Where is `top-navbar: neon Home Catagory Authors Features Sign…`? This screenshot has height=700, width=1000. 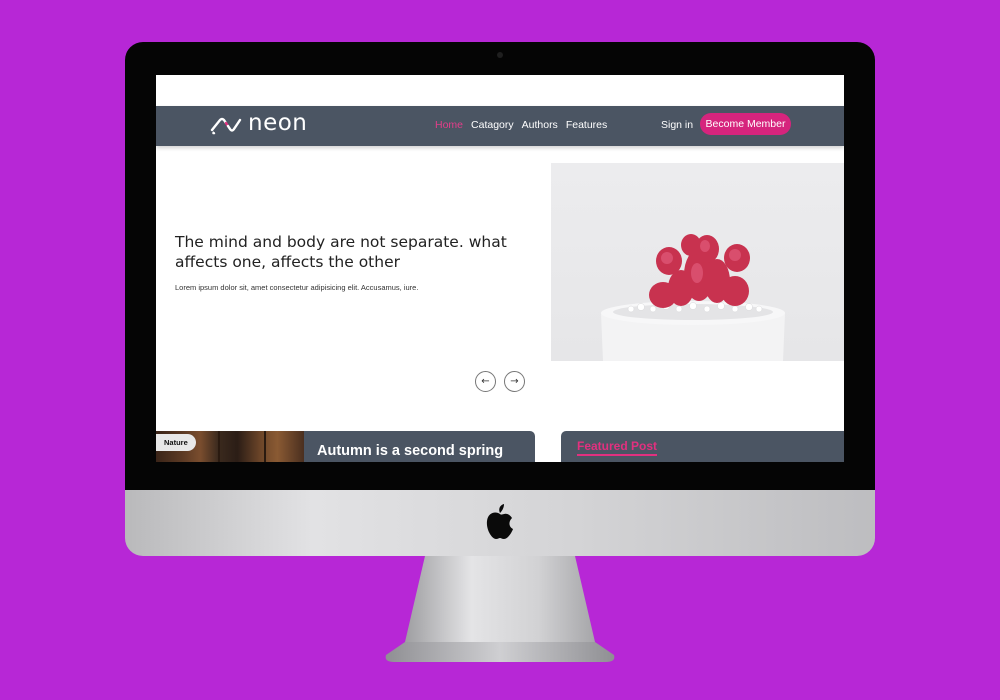 top-navbar: neon Home Catagory Authors Features Sign… is located at coordinates (500, 126).